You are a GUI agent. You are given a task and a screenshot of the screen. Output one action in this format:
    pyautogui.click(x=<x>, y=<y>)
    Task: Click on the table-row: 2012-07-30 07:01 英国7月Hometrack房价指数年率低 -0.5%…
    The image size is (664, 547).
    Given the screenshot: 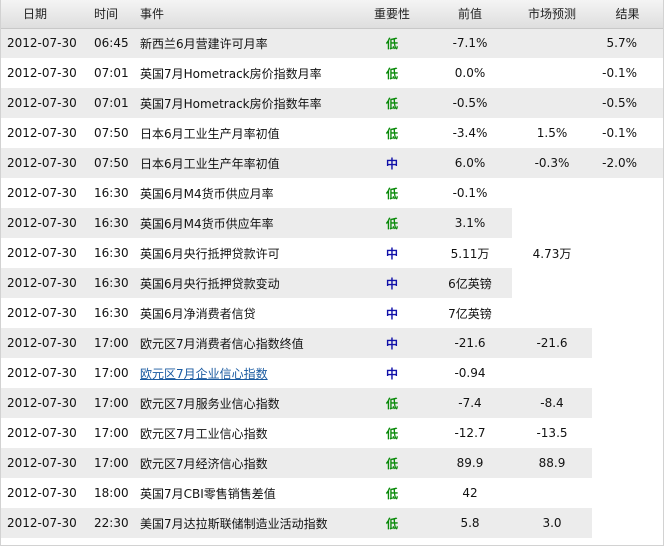 What is the action you would take?
    pyautogui.click(x=332, y=103)
    